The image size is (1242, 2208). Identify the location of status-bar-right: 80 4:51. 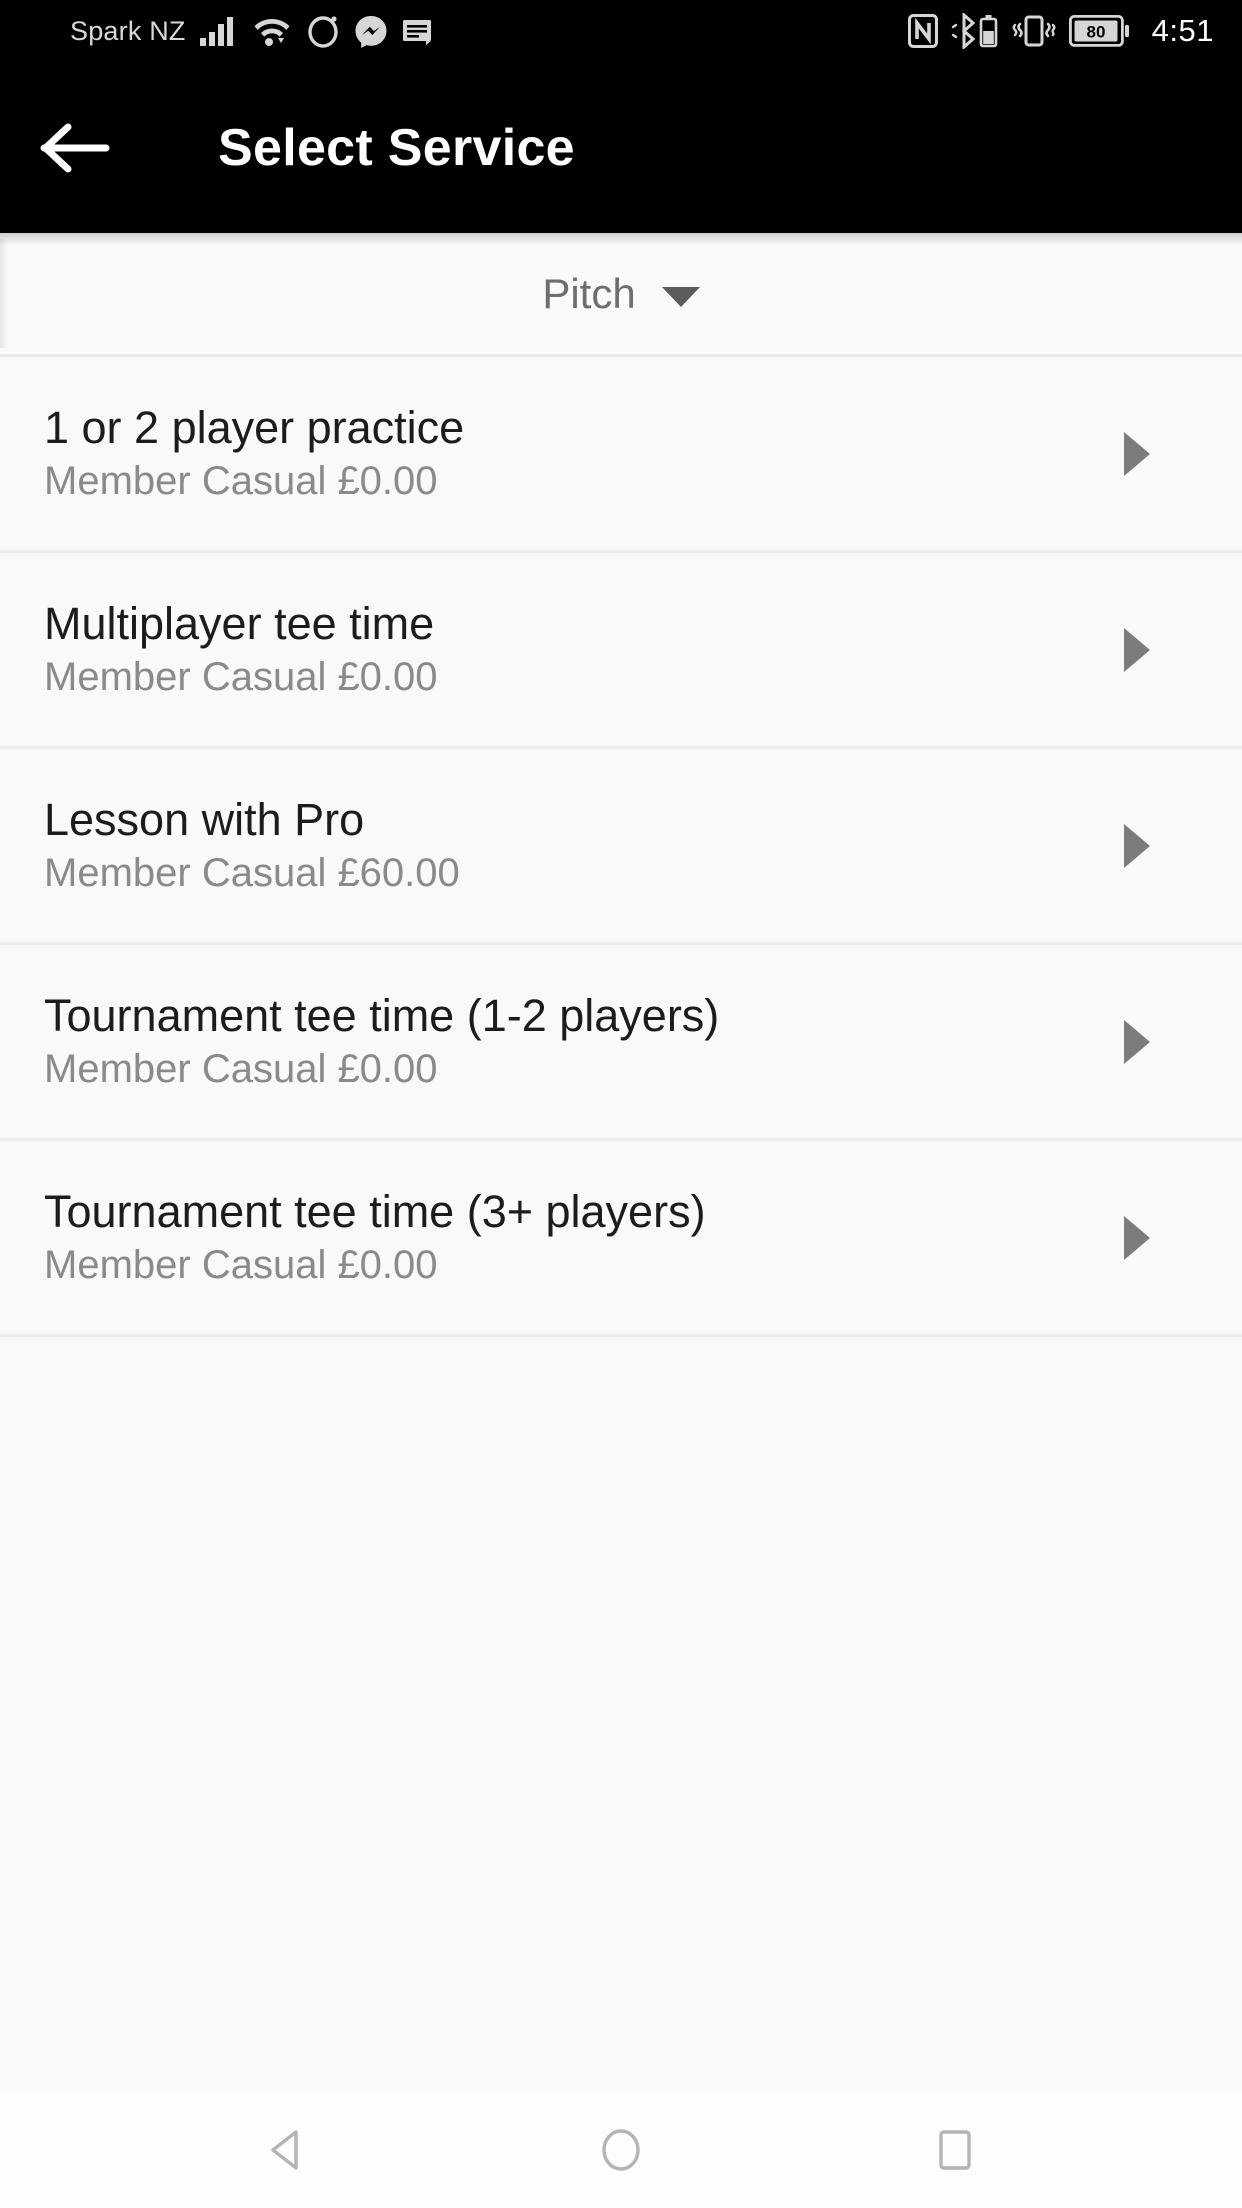
(1060, 31).